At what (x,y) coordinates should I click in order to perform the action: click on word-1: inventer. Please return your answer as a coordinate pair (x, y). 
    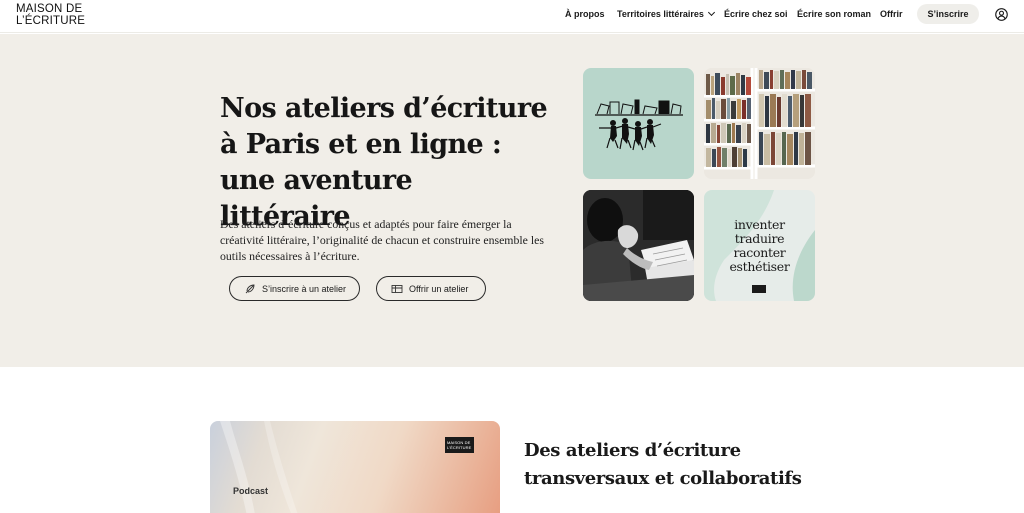
    Looking at the image, I should click on (759, 224).